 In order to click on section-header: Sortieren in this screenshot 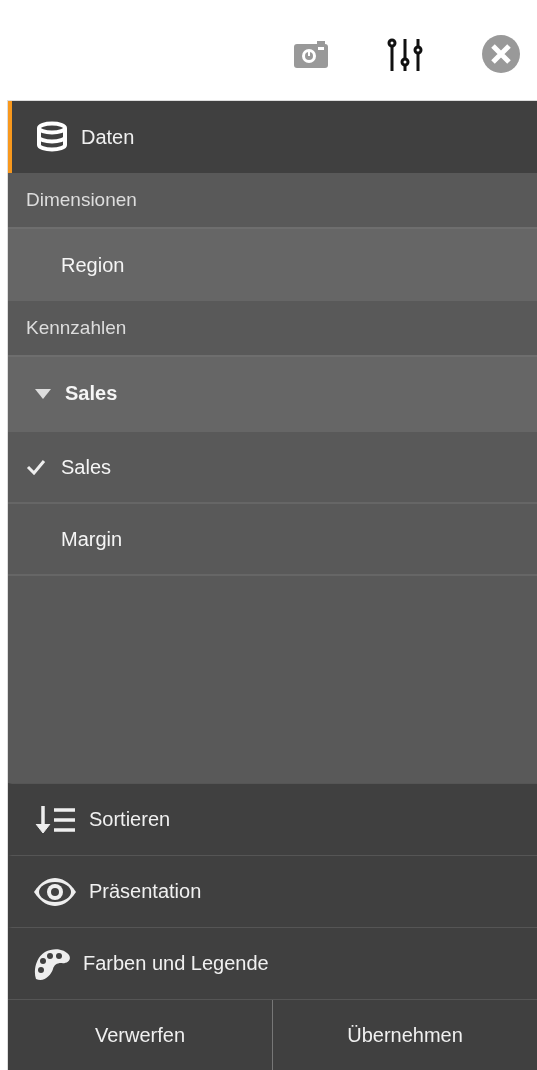, I will do `click(272, 819)`.